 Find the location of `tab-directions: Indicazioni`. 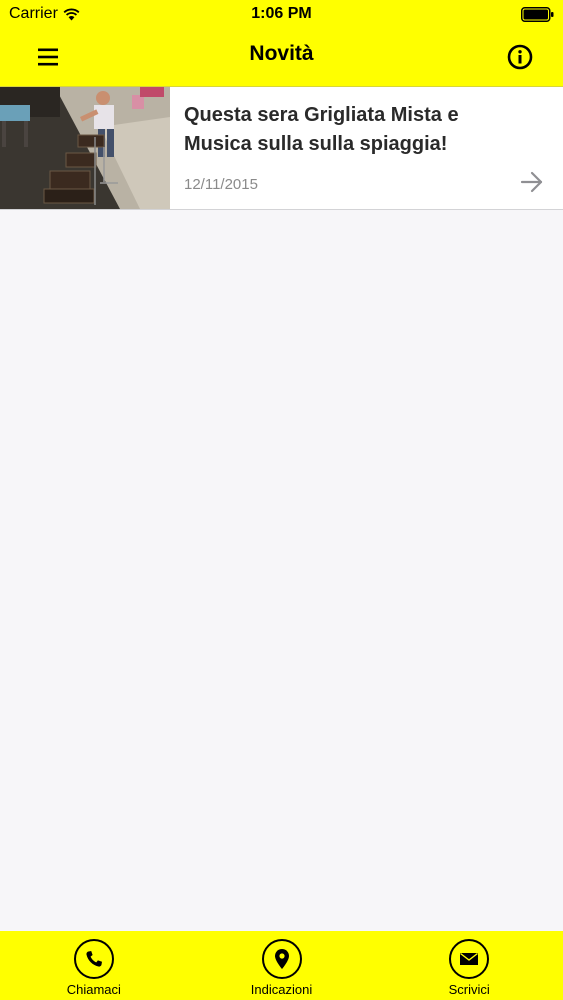

tab-directions: Indicazioni is located at coordinates (282, 965).